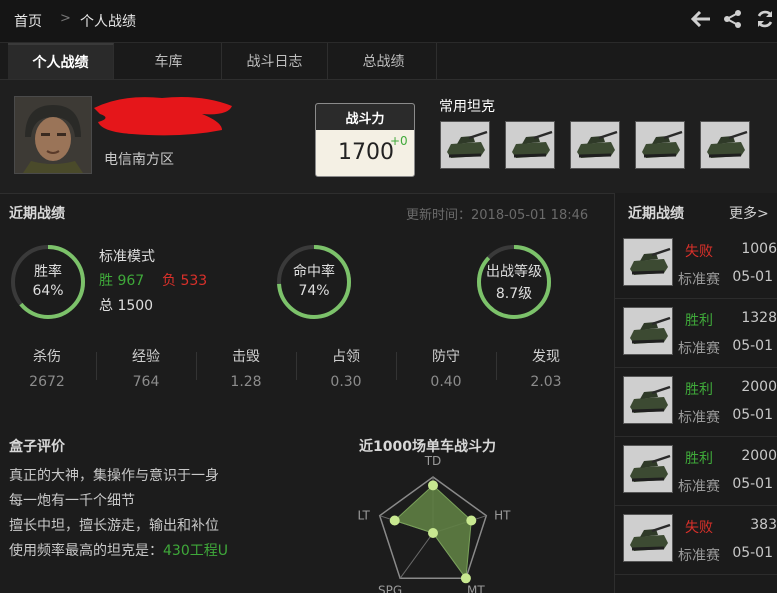 This screenshot has height=593, width=777. I want to click on eval-line: 每一炮有一千个细节, so click(72, 501).